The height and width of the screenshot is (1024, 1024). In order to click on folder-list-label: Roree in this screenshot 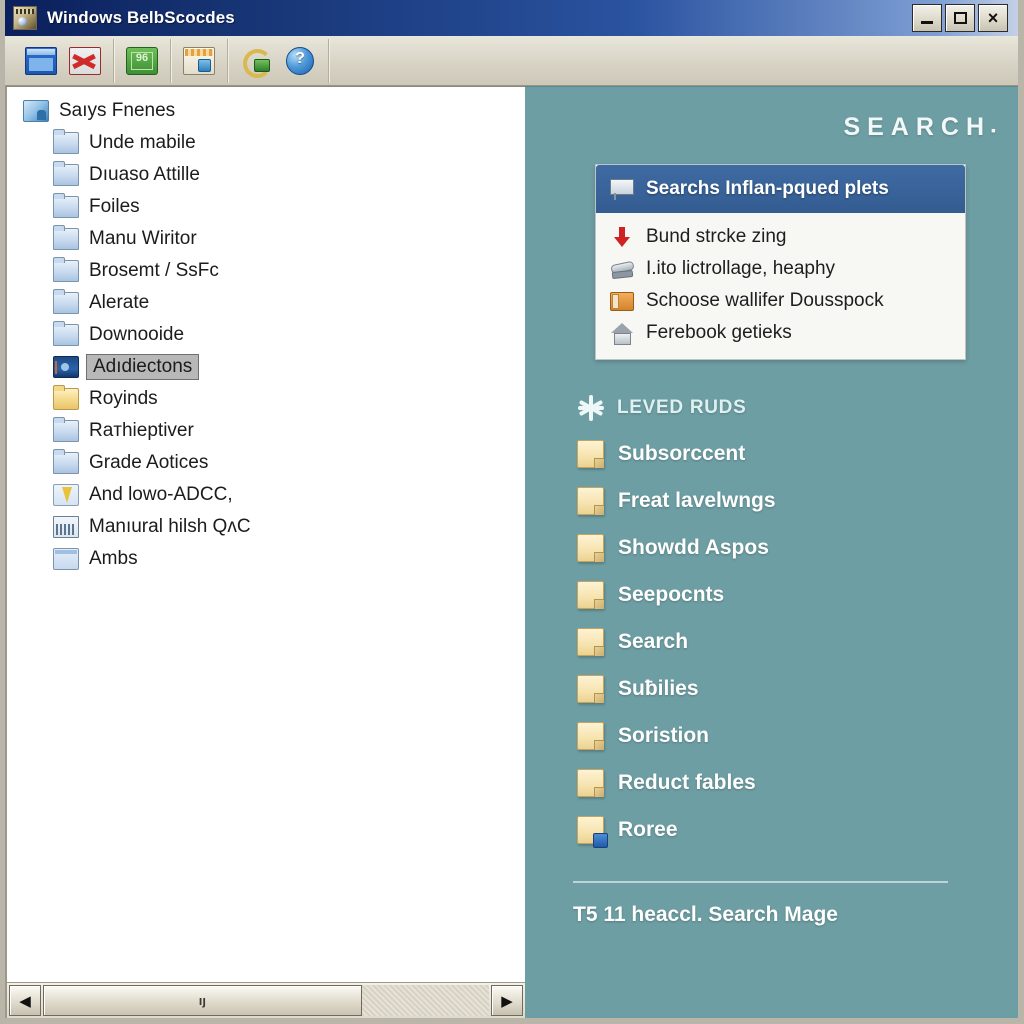, I will do `click(648, 829)`.